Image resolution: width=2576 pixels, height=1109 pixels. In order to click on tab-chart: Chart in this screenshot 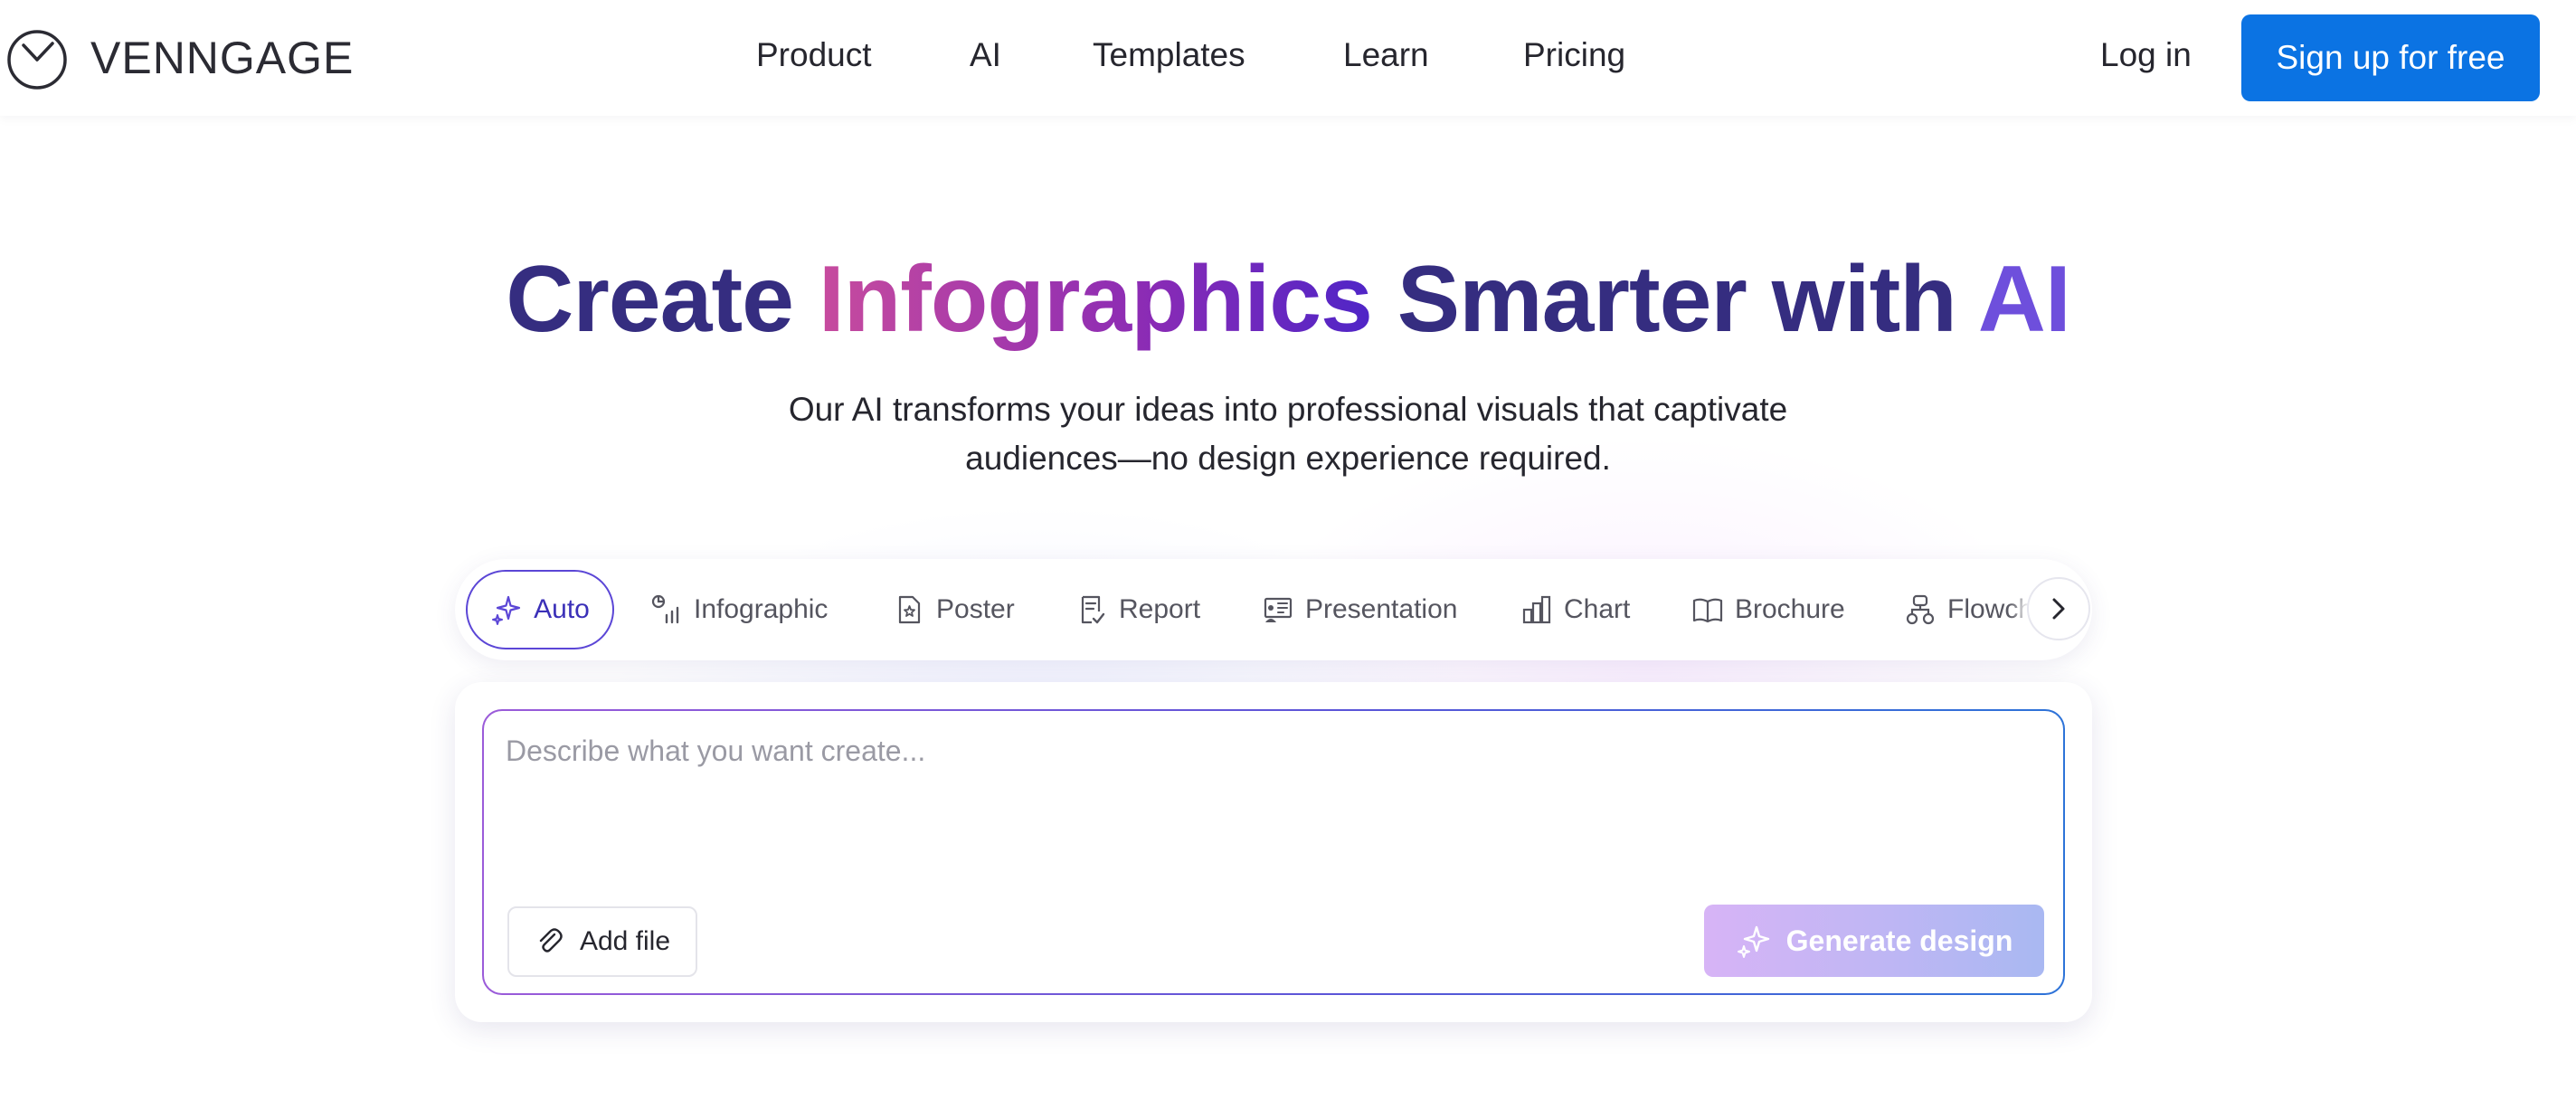, I will do `click(1575, 609)`.